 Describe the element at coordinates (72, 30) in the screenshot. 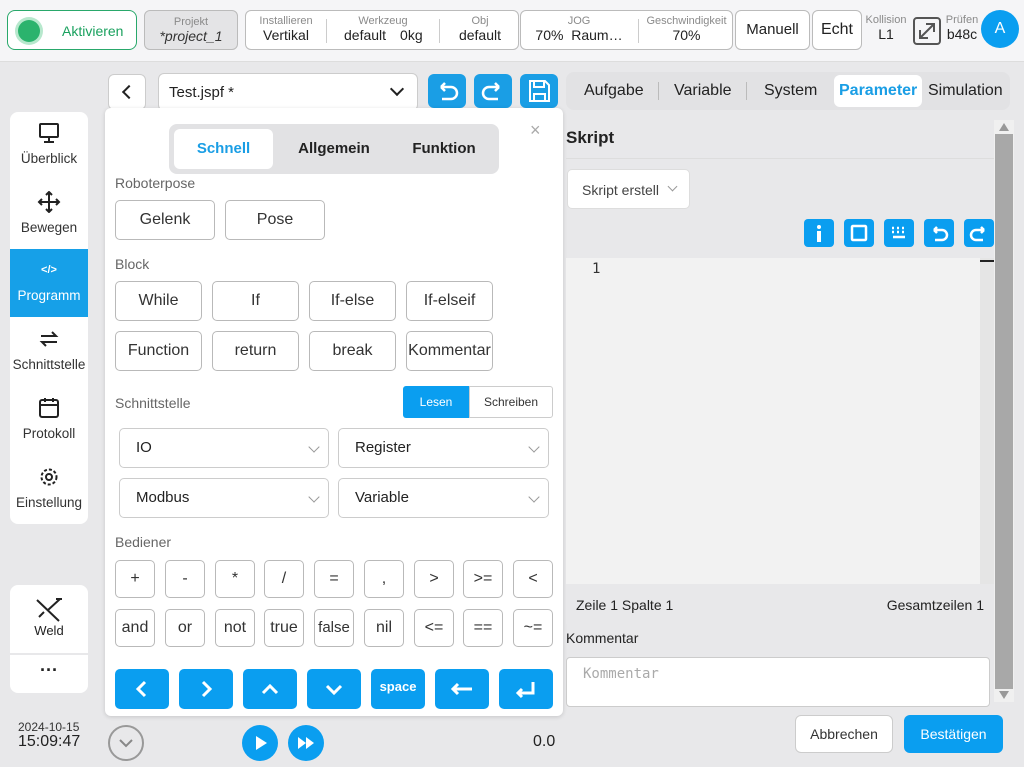

I see `activate-button: Aktivieren` at that location.